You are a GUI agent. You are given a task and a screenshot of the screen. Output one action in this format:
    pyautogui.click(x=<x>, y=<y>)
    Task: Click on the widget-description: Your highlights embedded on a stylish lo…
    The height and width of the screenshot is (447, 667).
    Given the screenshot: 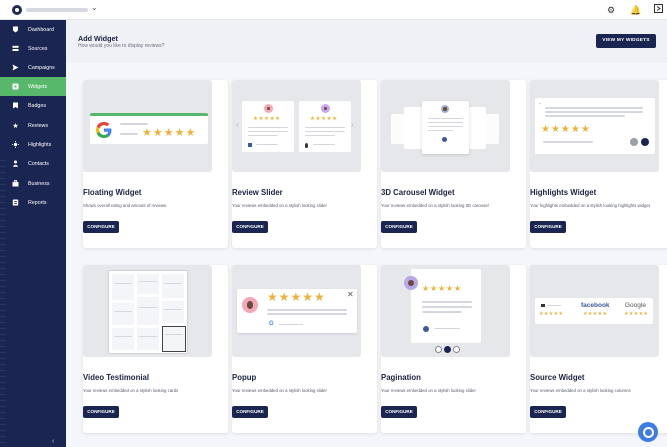 What is the action you would take?
    pyautogui.click(x=590, y=205)
    